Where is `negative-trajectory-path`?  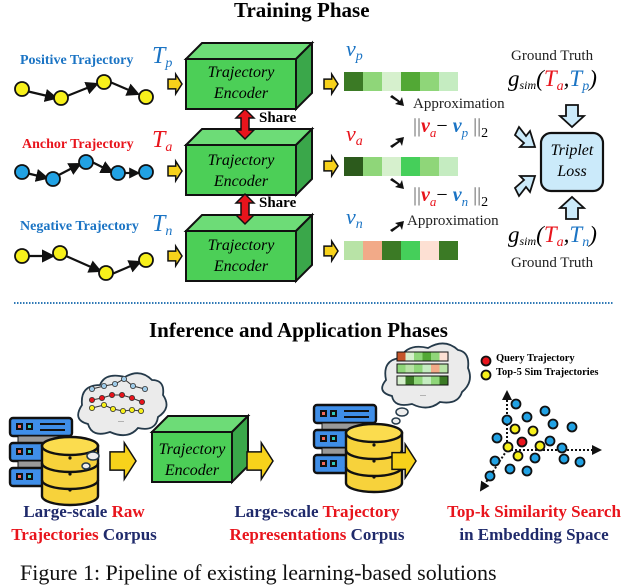 negative-trajectory-path is located at coordinates (84, 263).